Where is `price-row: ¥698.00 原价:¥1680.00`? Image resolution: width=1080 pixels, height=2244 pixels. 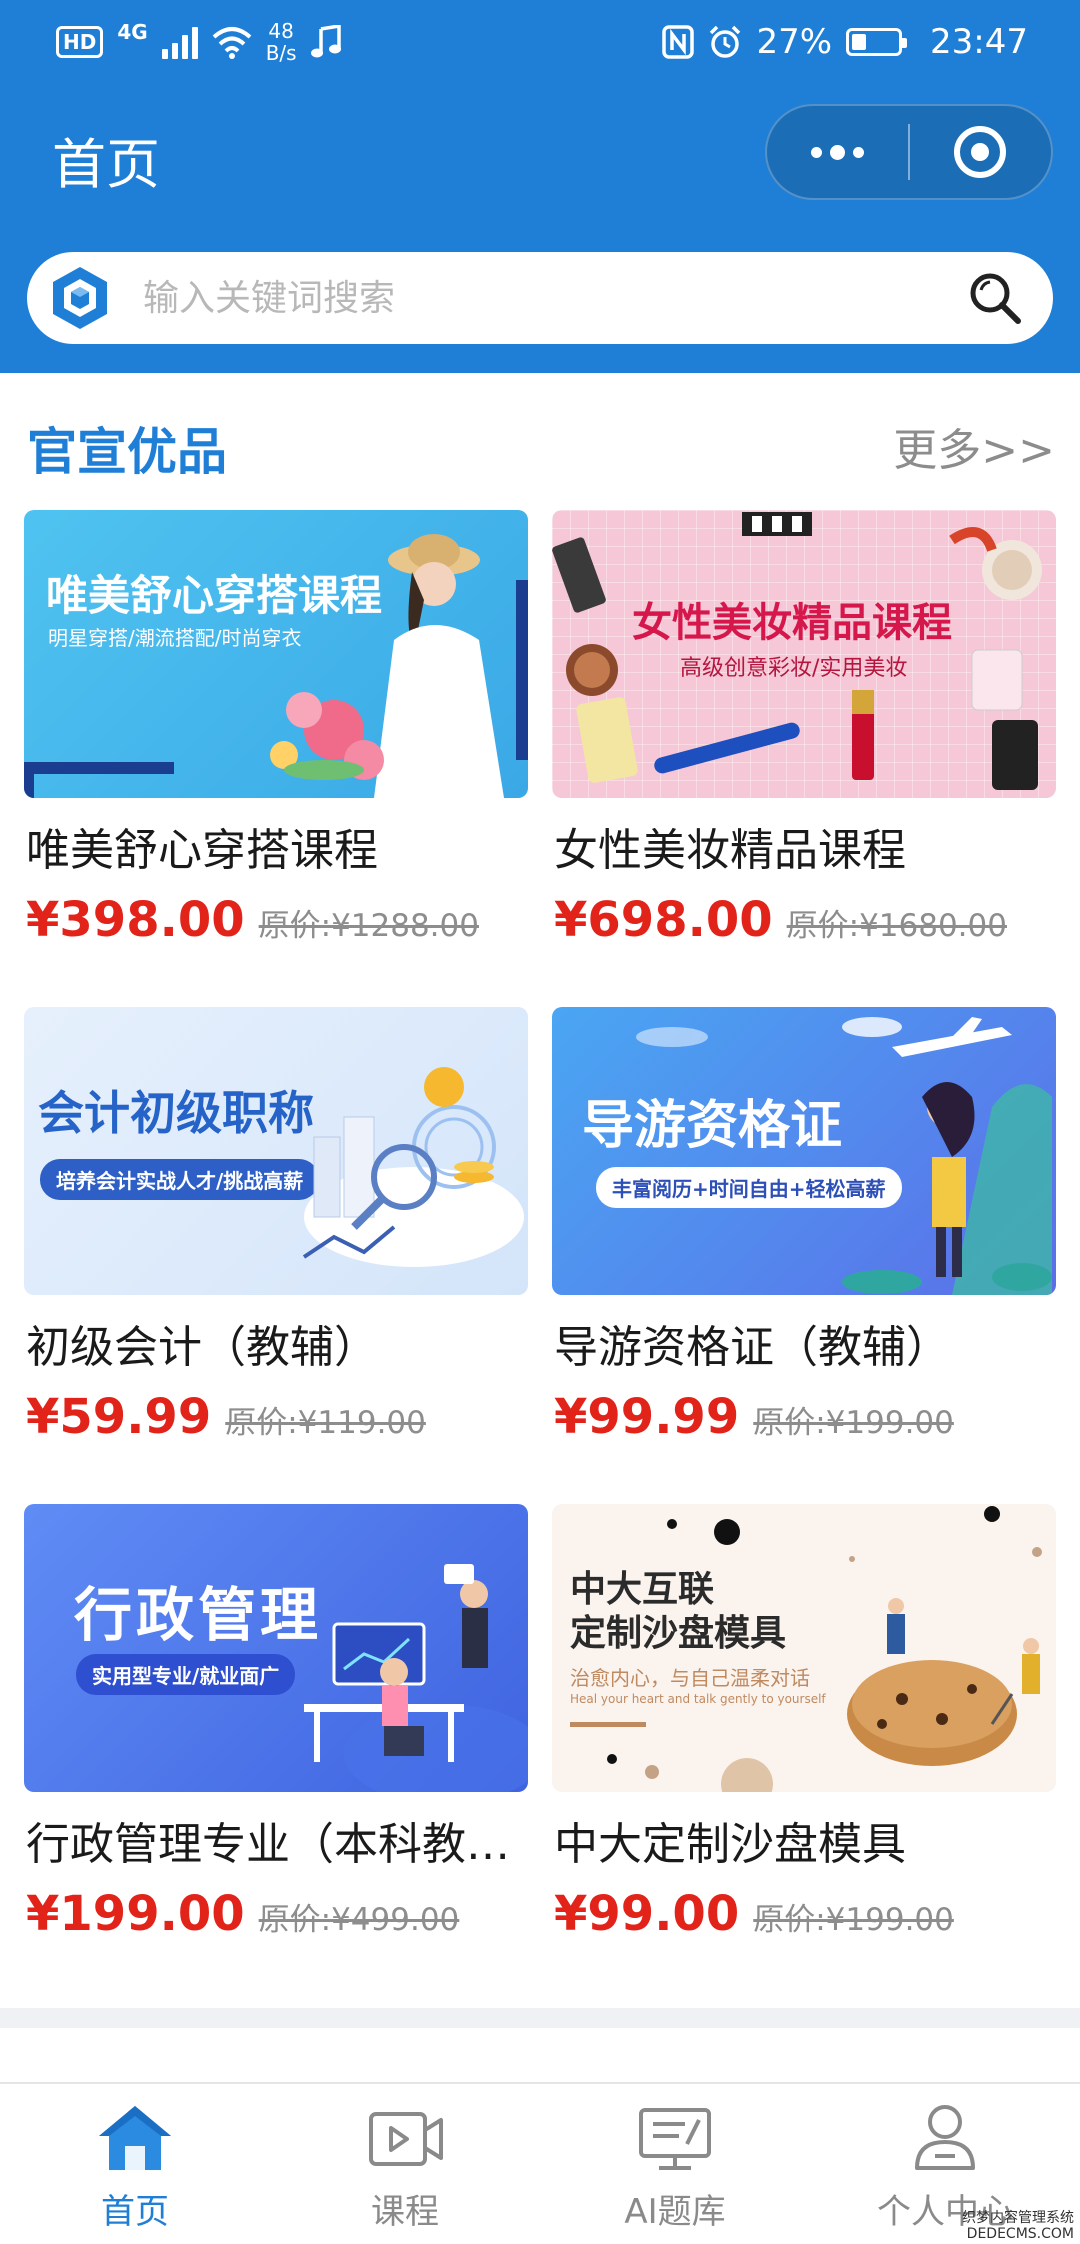 price-row: ¥698.00 原价:¥1680.00 is located at coordinates (780, 920).